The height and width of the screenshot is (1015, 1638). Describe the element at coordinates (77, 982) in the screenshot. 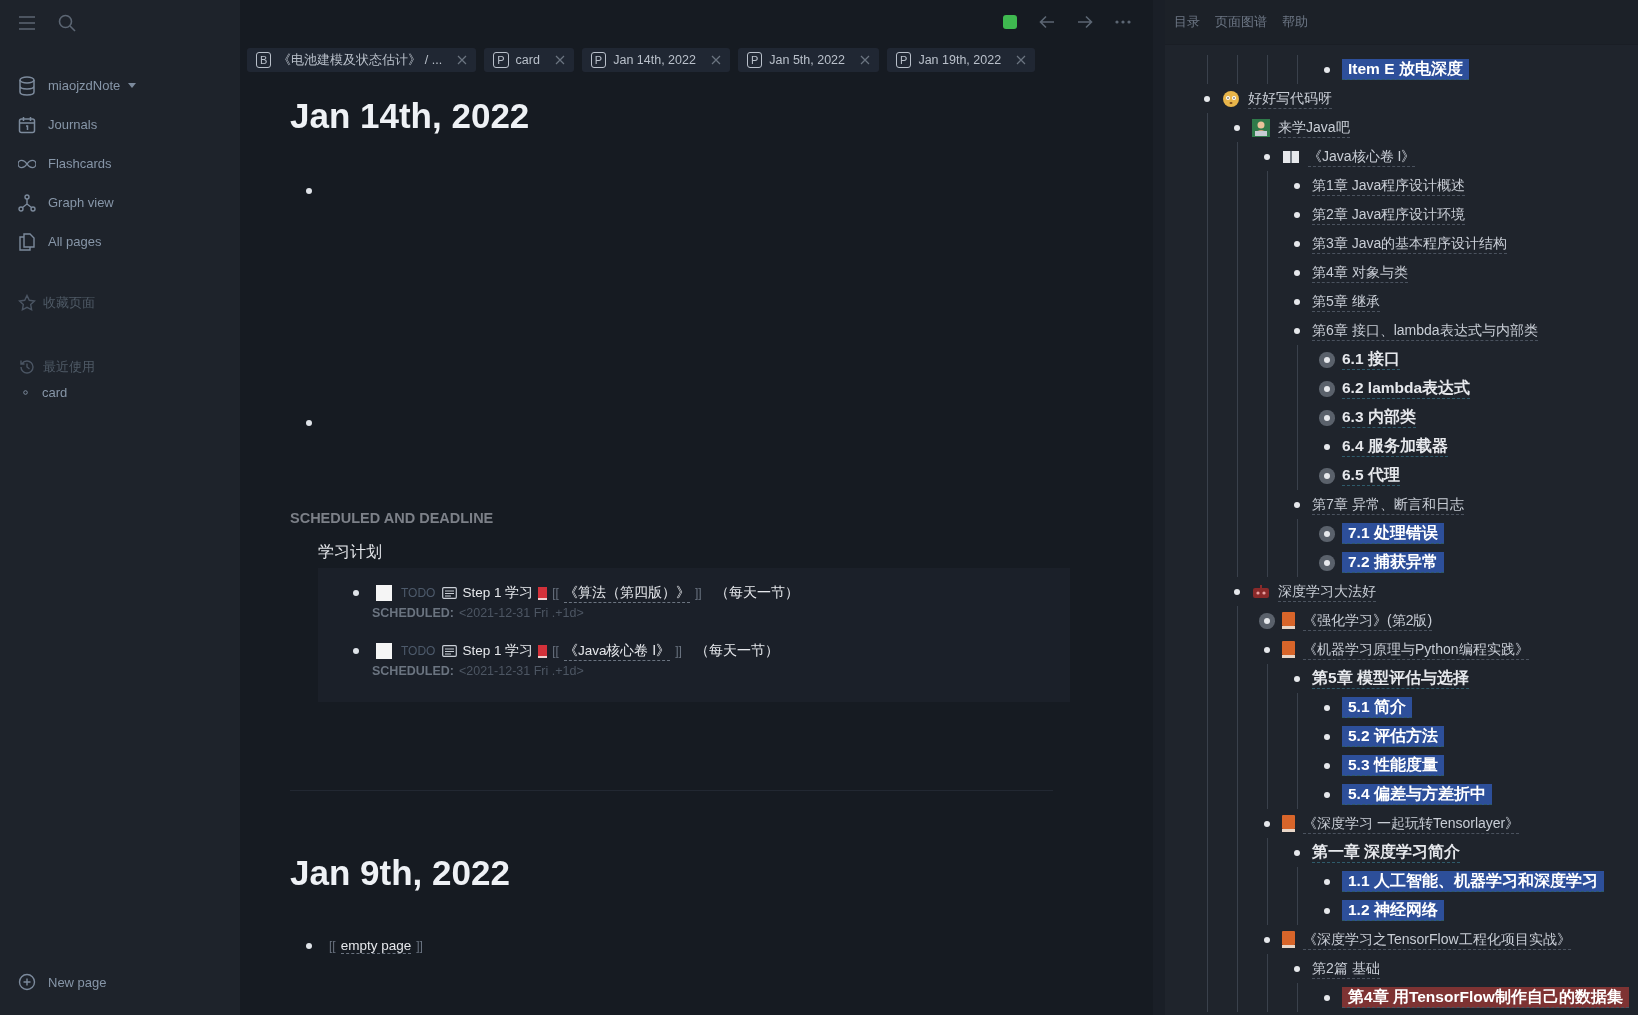

I see `new-page-button: New page` at that location.